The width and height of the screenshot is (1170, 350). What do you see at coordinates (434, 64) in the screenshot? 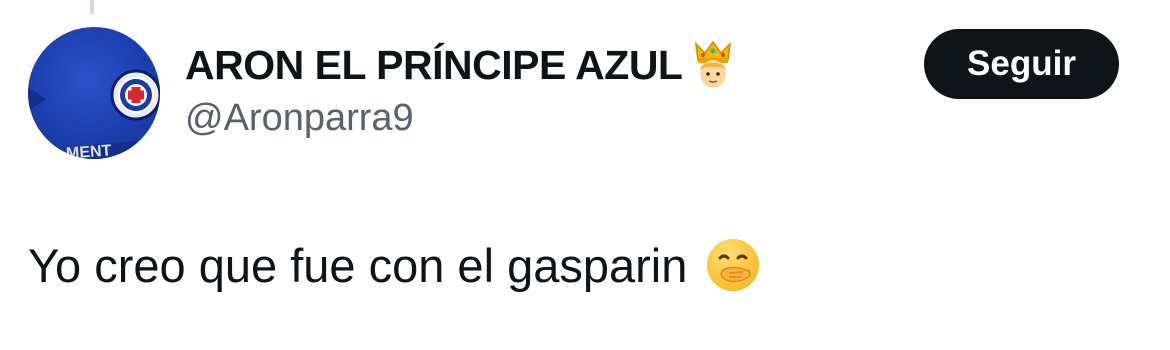
I see `display-name-text: ARON EL PRÍNCIPE AZUL` at bounding box center [434, 64].